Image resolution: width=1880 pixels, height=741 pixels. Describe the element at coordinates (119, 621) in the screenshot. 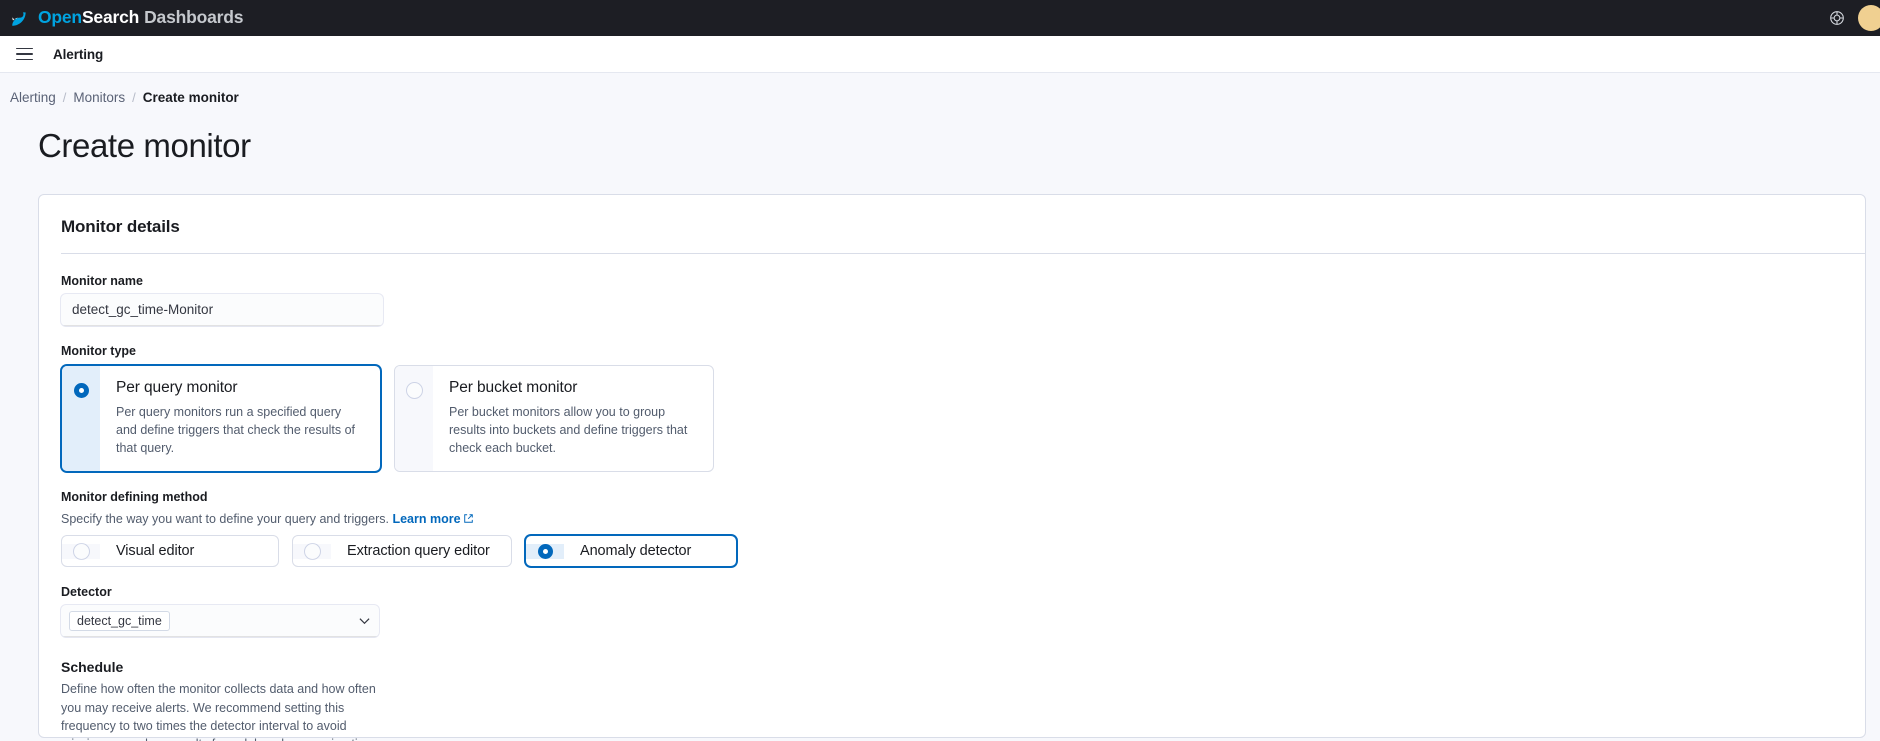

I see `detector-selected-pill: detect_gc_time` at that location.